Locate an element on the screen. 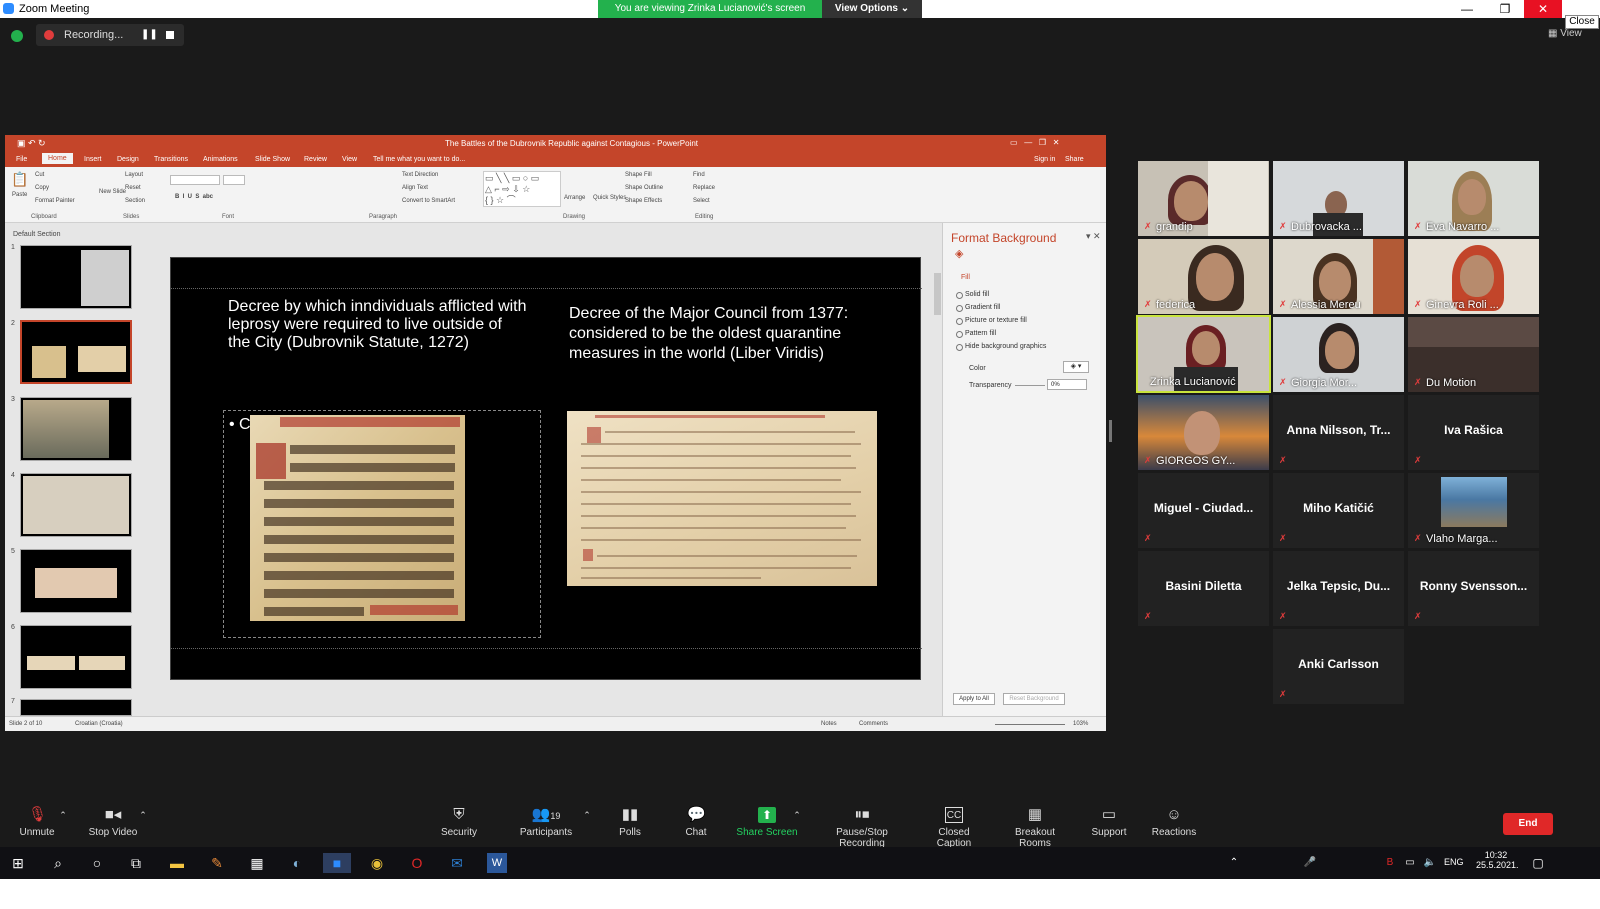 This screenshot has height=909, width=1600. paint-icon: ✎ is located at coordinates (217, 863).